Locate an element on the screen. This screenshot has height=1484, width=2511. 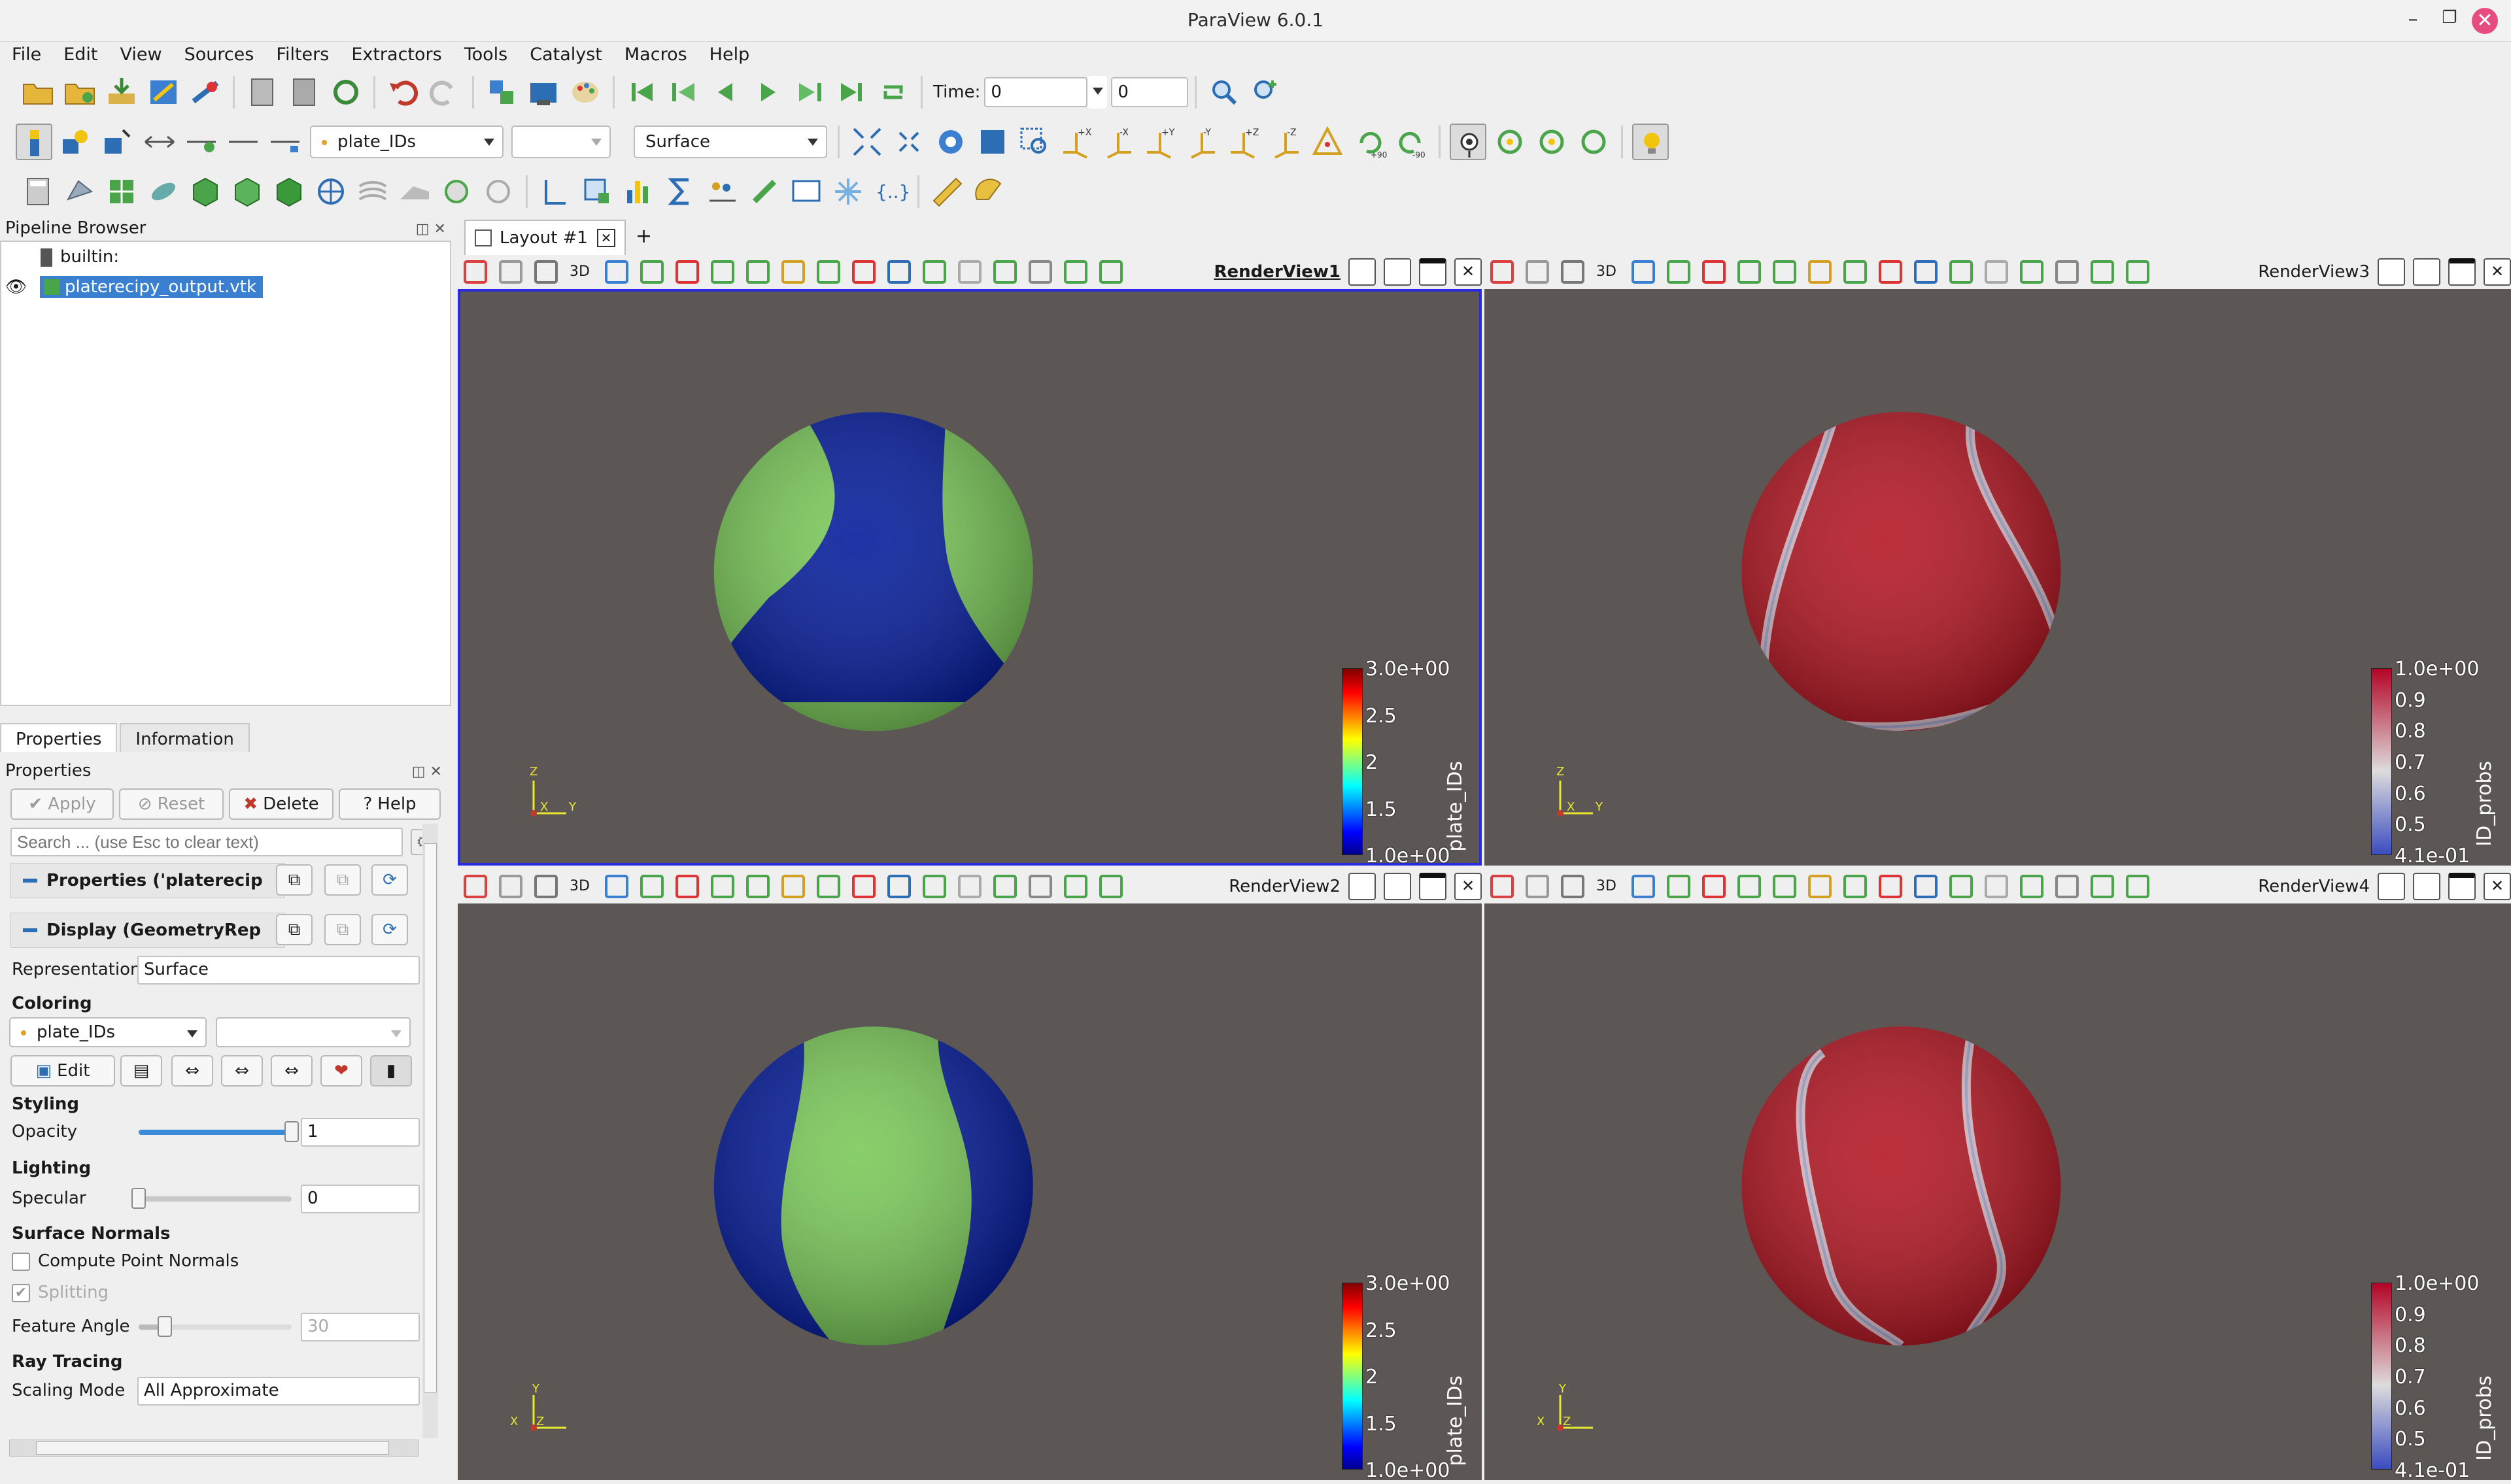
view-name: RenderView2 is located at coordinates (1285, 886).